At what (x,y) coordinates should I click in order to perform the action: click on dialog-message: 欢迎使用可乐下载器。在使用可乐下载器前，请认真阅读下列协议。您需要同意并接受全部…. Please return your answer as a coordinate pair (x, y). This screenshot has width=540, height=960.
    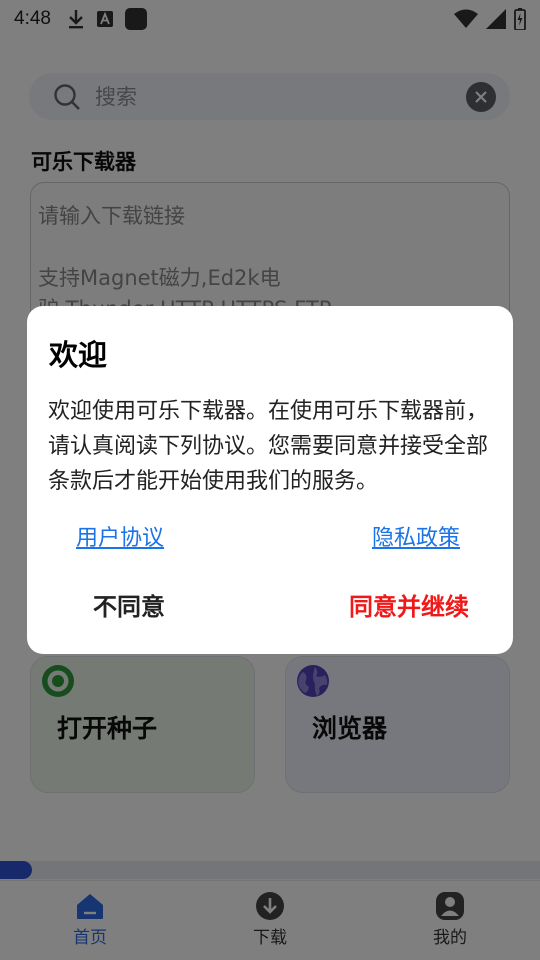
    Looking at the image, I should click on (268, 446).